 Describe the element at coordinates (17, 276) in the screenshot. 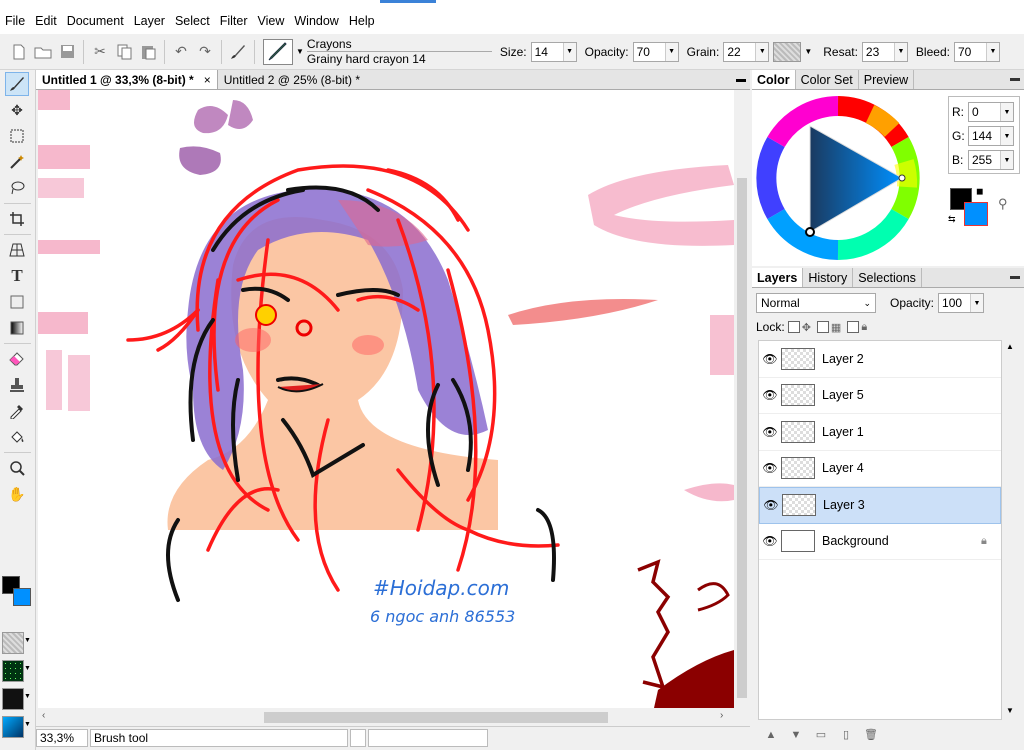

I see `text-tool-icon: T` at that location.